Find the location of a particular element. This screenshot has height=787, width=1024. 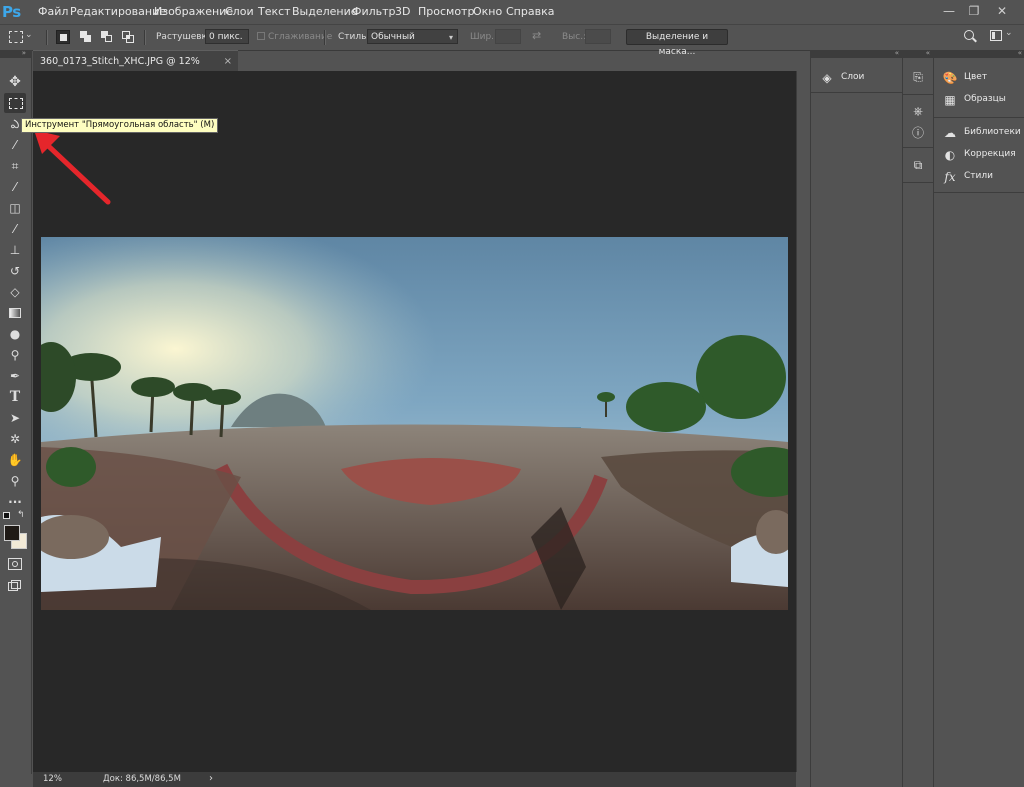

libraries-panel-button: ☁ Библиотеки is located at coordinates (979, 133).